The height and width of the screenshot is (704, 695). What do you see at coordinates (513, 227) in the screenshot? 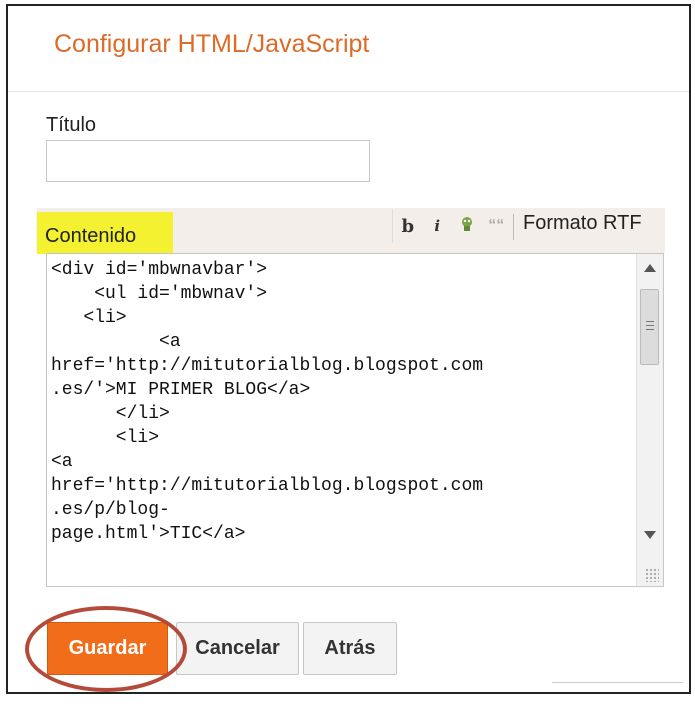
I see `toolbar-separator` at bounding box center [513, 227].